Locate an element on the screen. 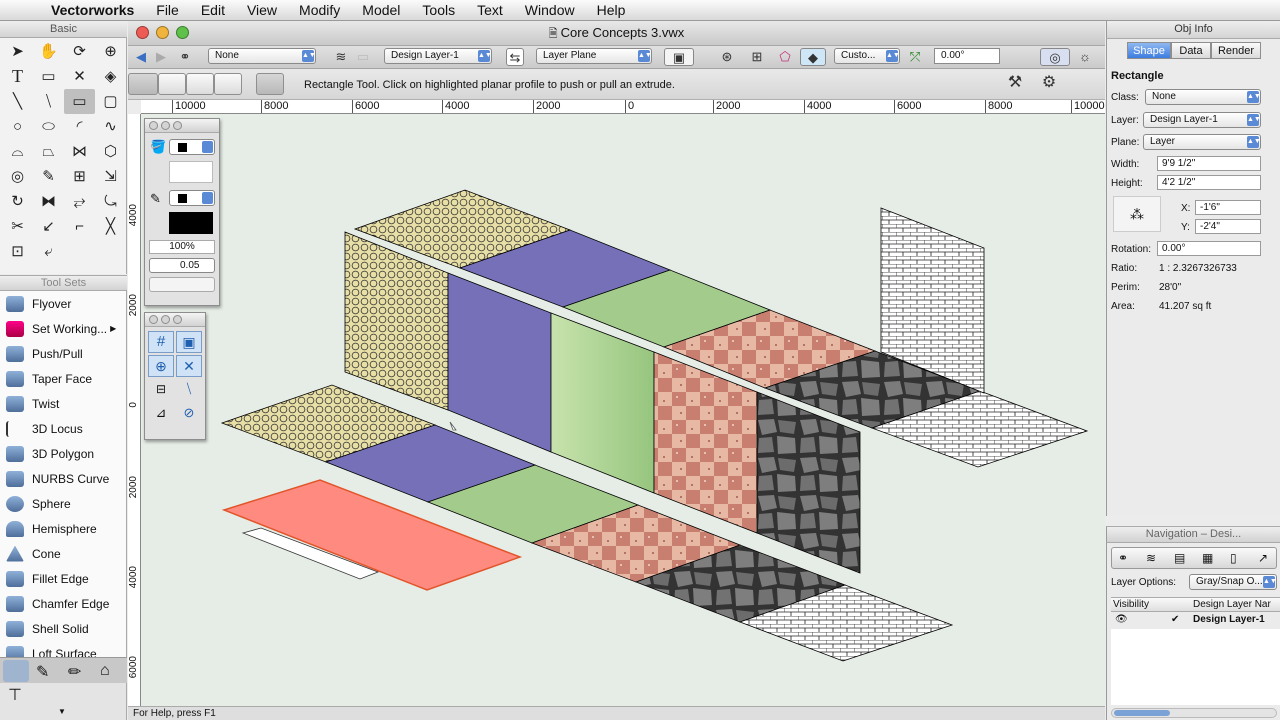  double-line-tool-icon: ⧹ is located at coordinates (48, 101).